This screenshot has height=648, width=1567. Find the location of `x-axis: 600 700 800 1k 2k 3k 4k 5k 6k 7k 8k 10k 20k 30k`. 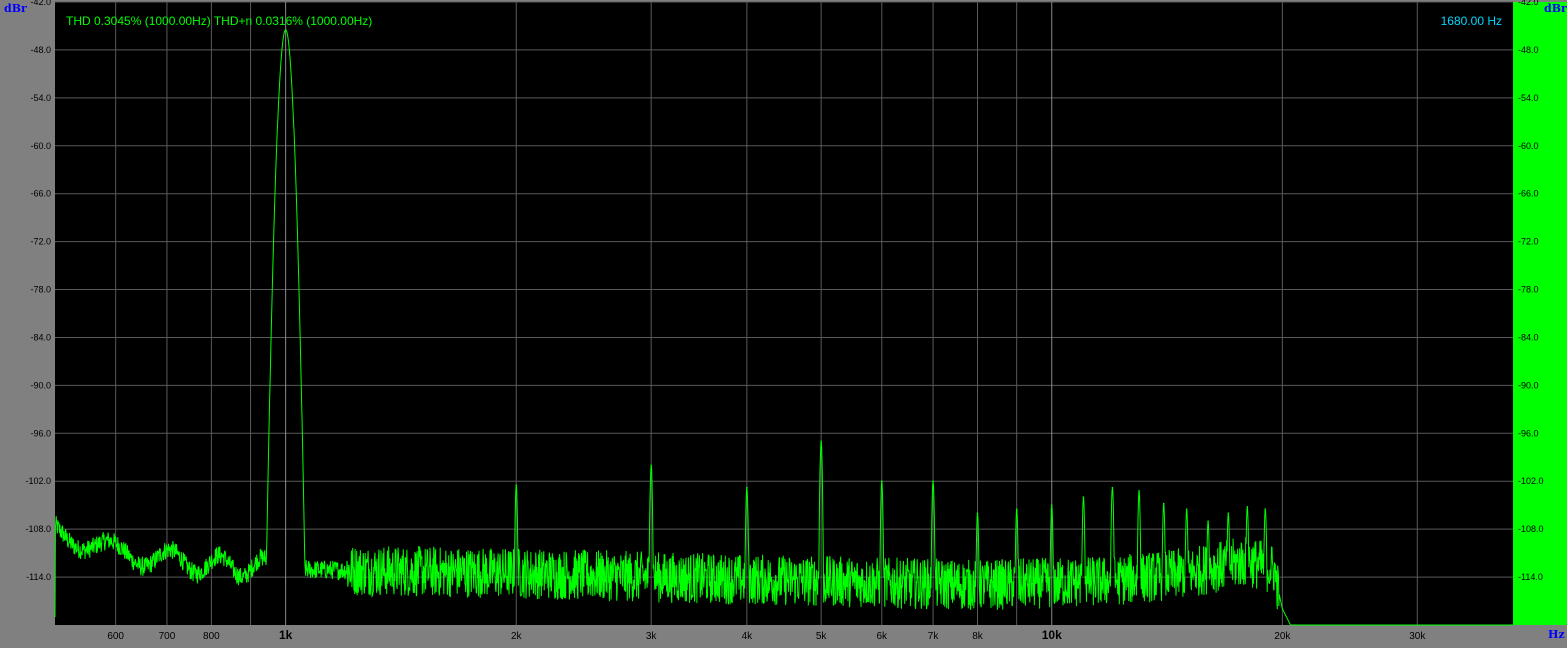

x-axis: 600 700 800 1k 2k 3k 4k 5k 6k 7k 8k 10k 20k 30k is located at coordinates (766, 635).